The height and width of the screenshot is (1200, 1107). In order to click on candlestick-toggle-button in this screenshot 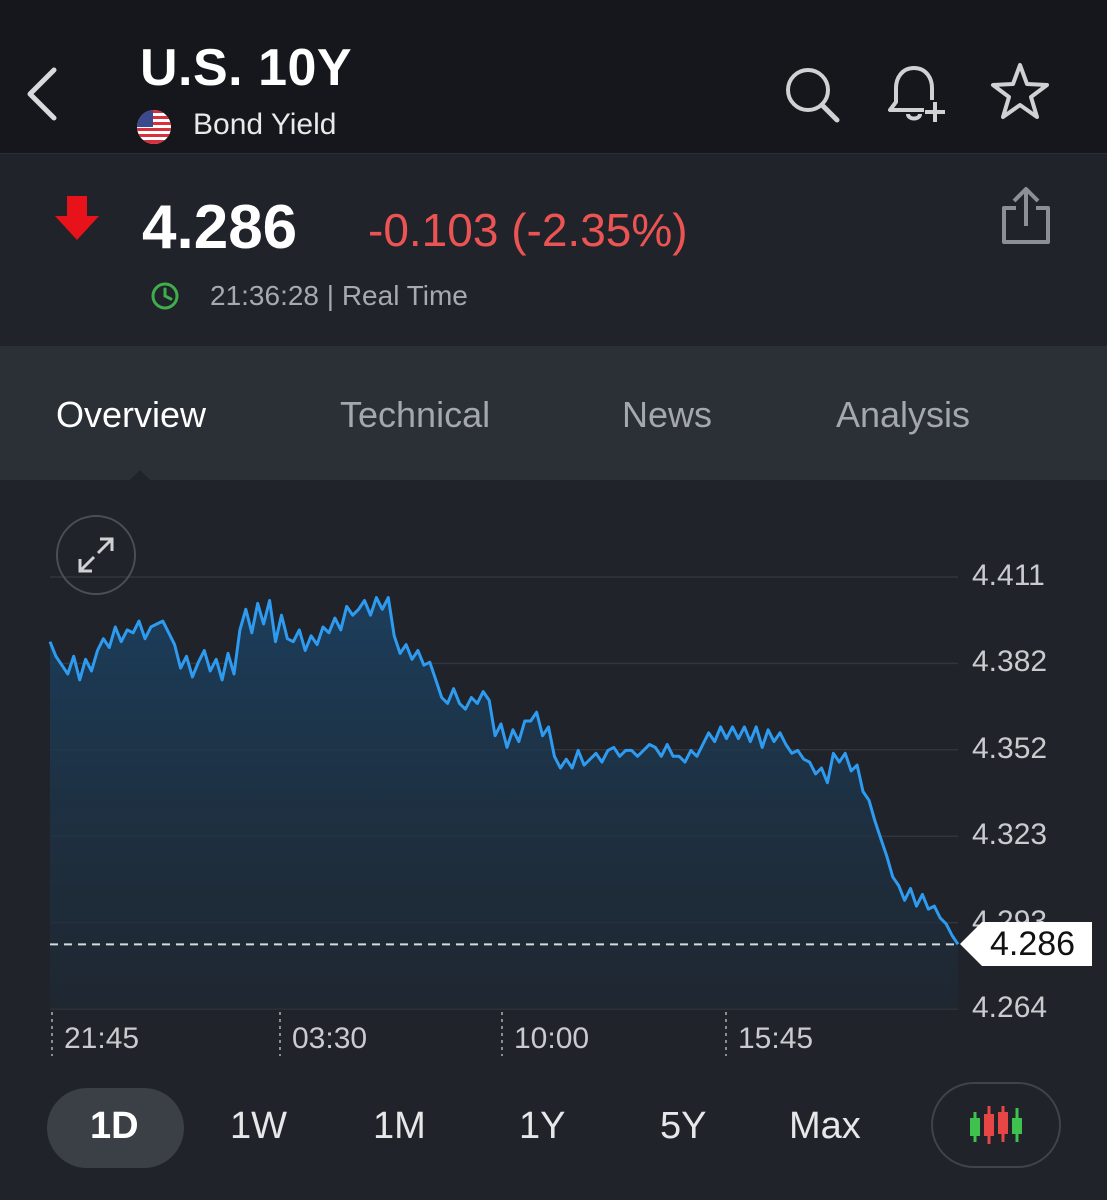, I will do `click(996, 1125)`.